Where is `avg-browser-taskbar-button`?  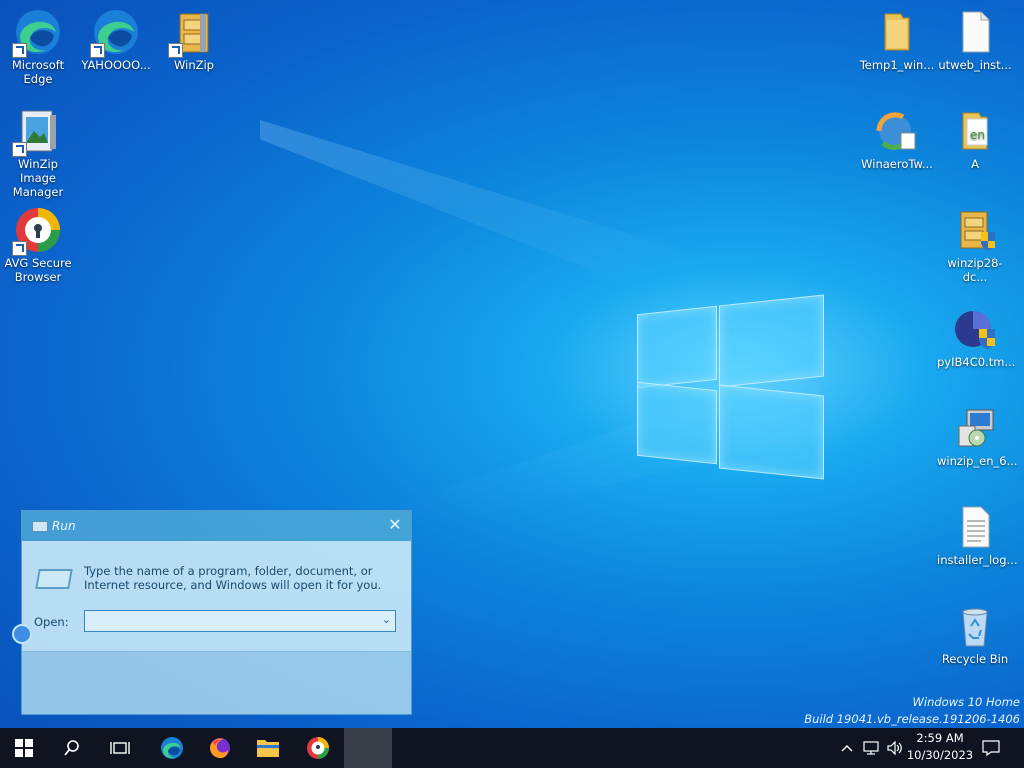 avg-browser-taskbar-button is located at coordinates (318, 748).